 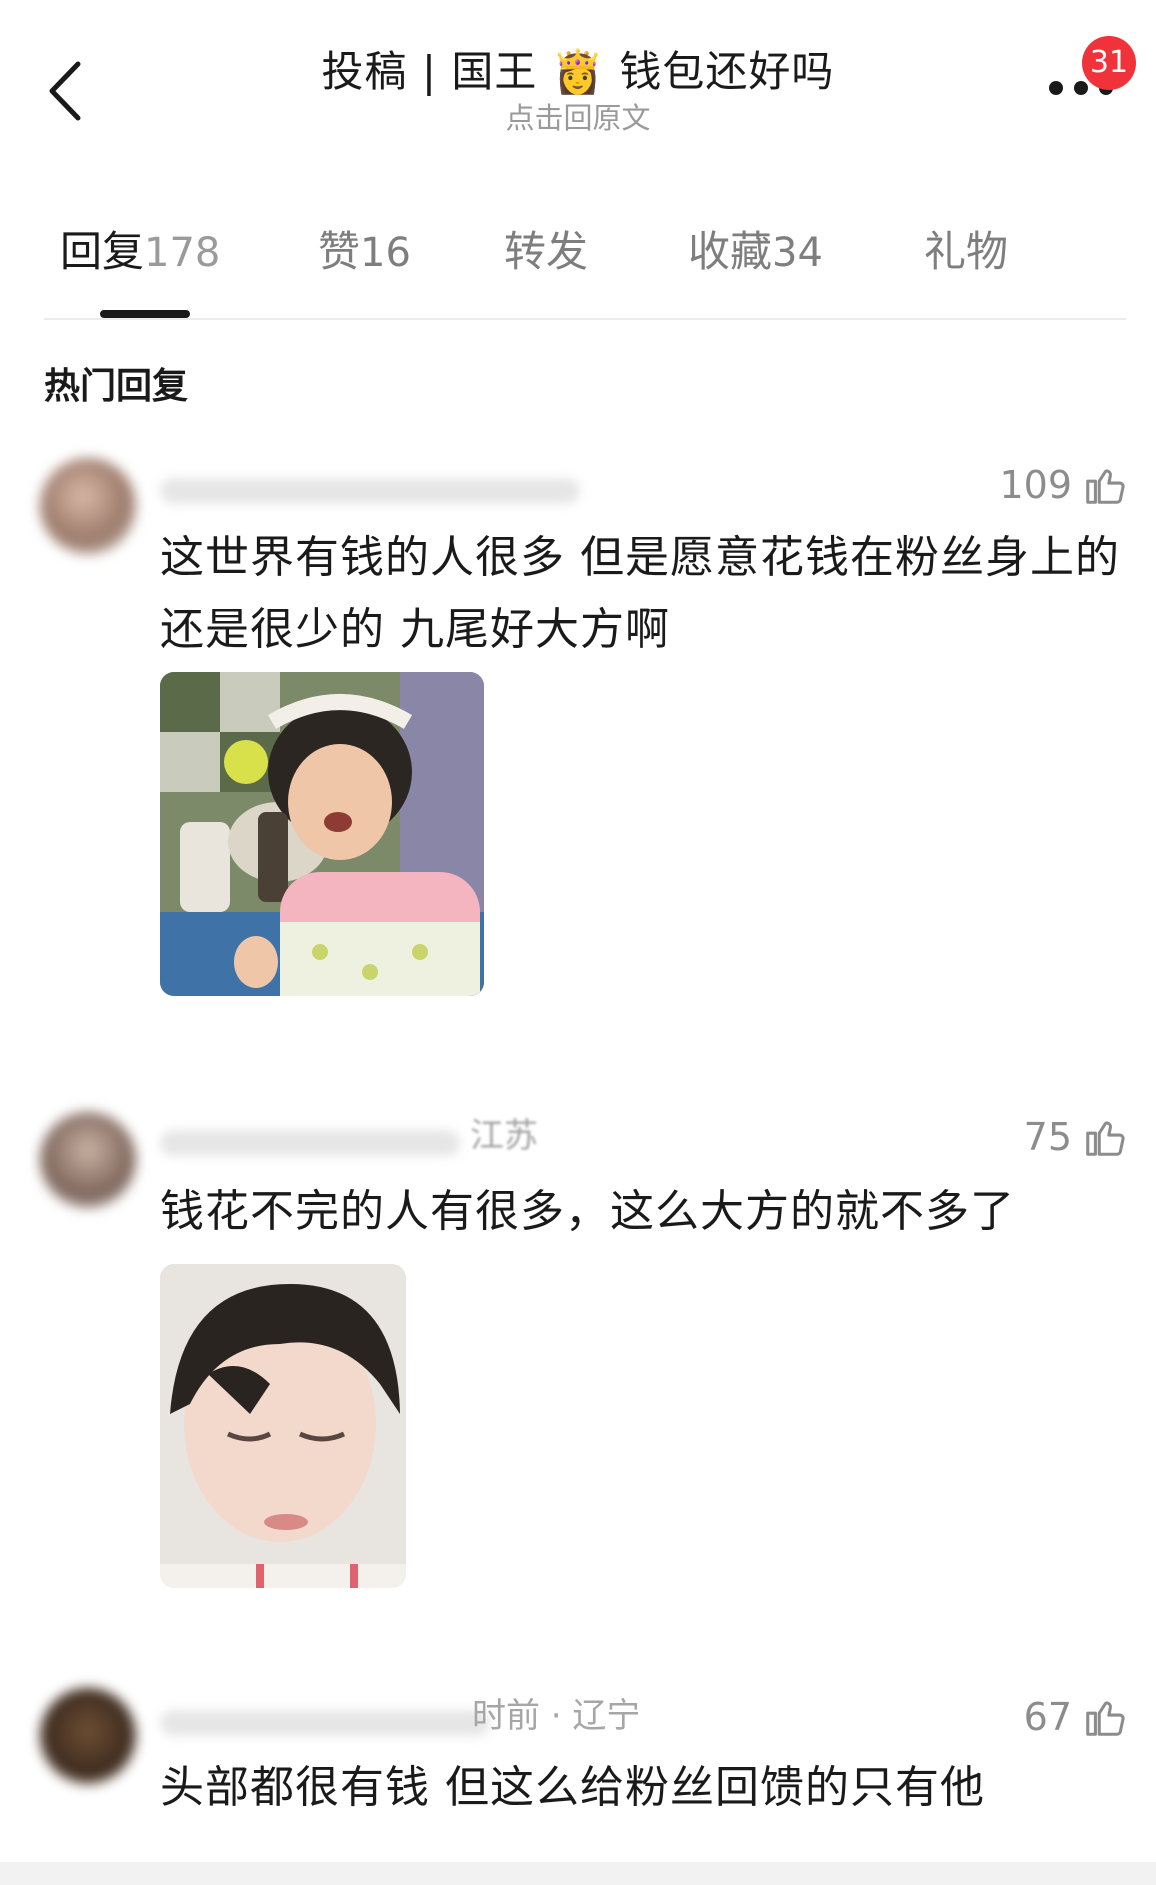 I want to click on page-title: 投稿 | 国王 👸 钱包还好吗, so click(x=578, y=72).